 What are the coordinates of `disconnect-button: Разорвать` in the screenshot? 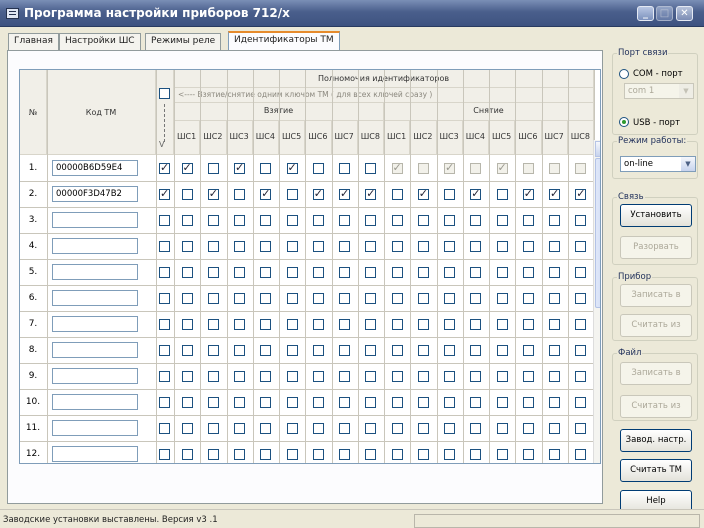 It's located at (656, 247).